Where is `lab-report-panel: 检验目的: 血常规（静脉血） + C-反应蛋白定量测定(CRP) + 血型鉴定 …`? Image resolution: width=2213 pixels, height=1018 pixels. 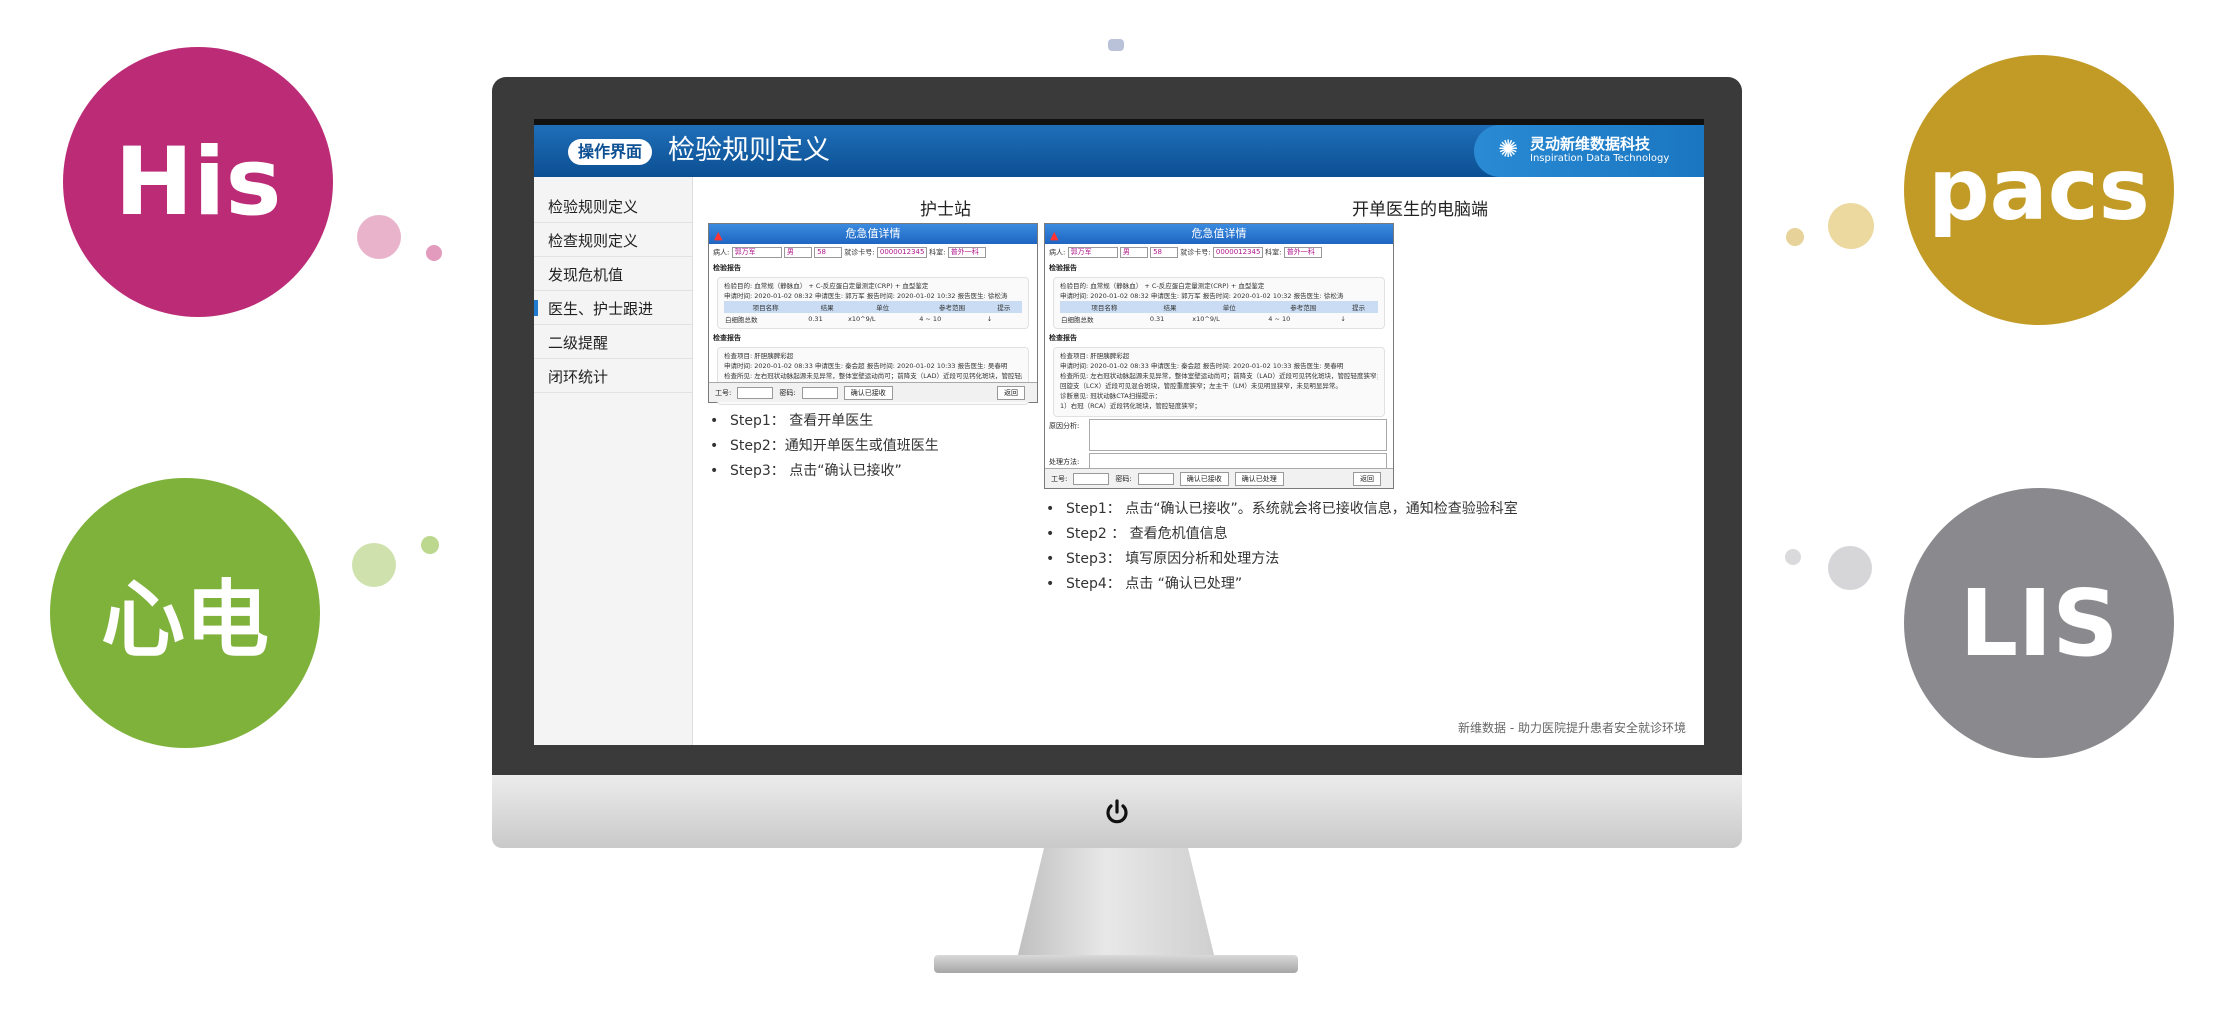
lab-report-panel: 检验目的: 血常规（静脉血） + C-反应蛋白定量测定(CRP) + 血型鉴定 … is located at coordinates (873, 303).